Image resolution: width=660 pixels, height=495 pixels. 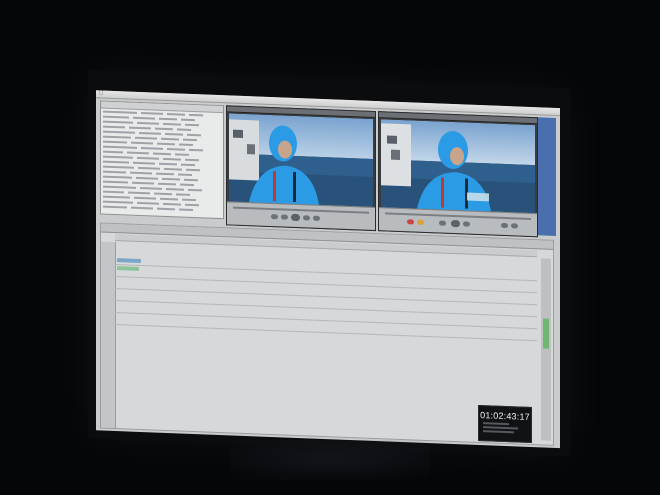 What do you see at coordinates (301, 210) in the screenshot?
I see `viewer-scrubber` at bounding box center [301, 210].